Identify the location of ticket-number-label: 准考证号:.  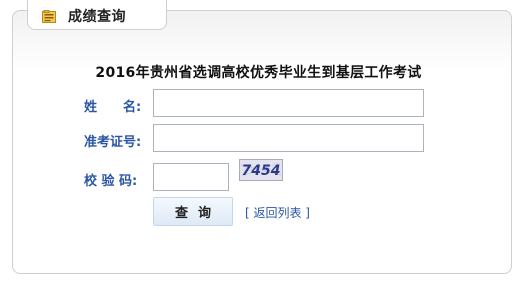
(113, 142).